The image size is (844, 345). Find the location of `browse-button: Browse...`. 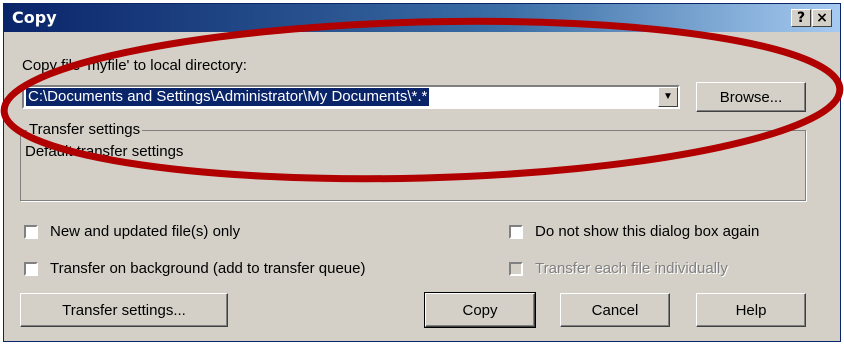

browse-button: Browse... is located at coordinates (751, 97).